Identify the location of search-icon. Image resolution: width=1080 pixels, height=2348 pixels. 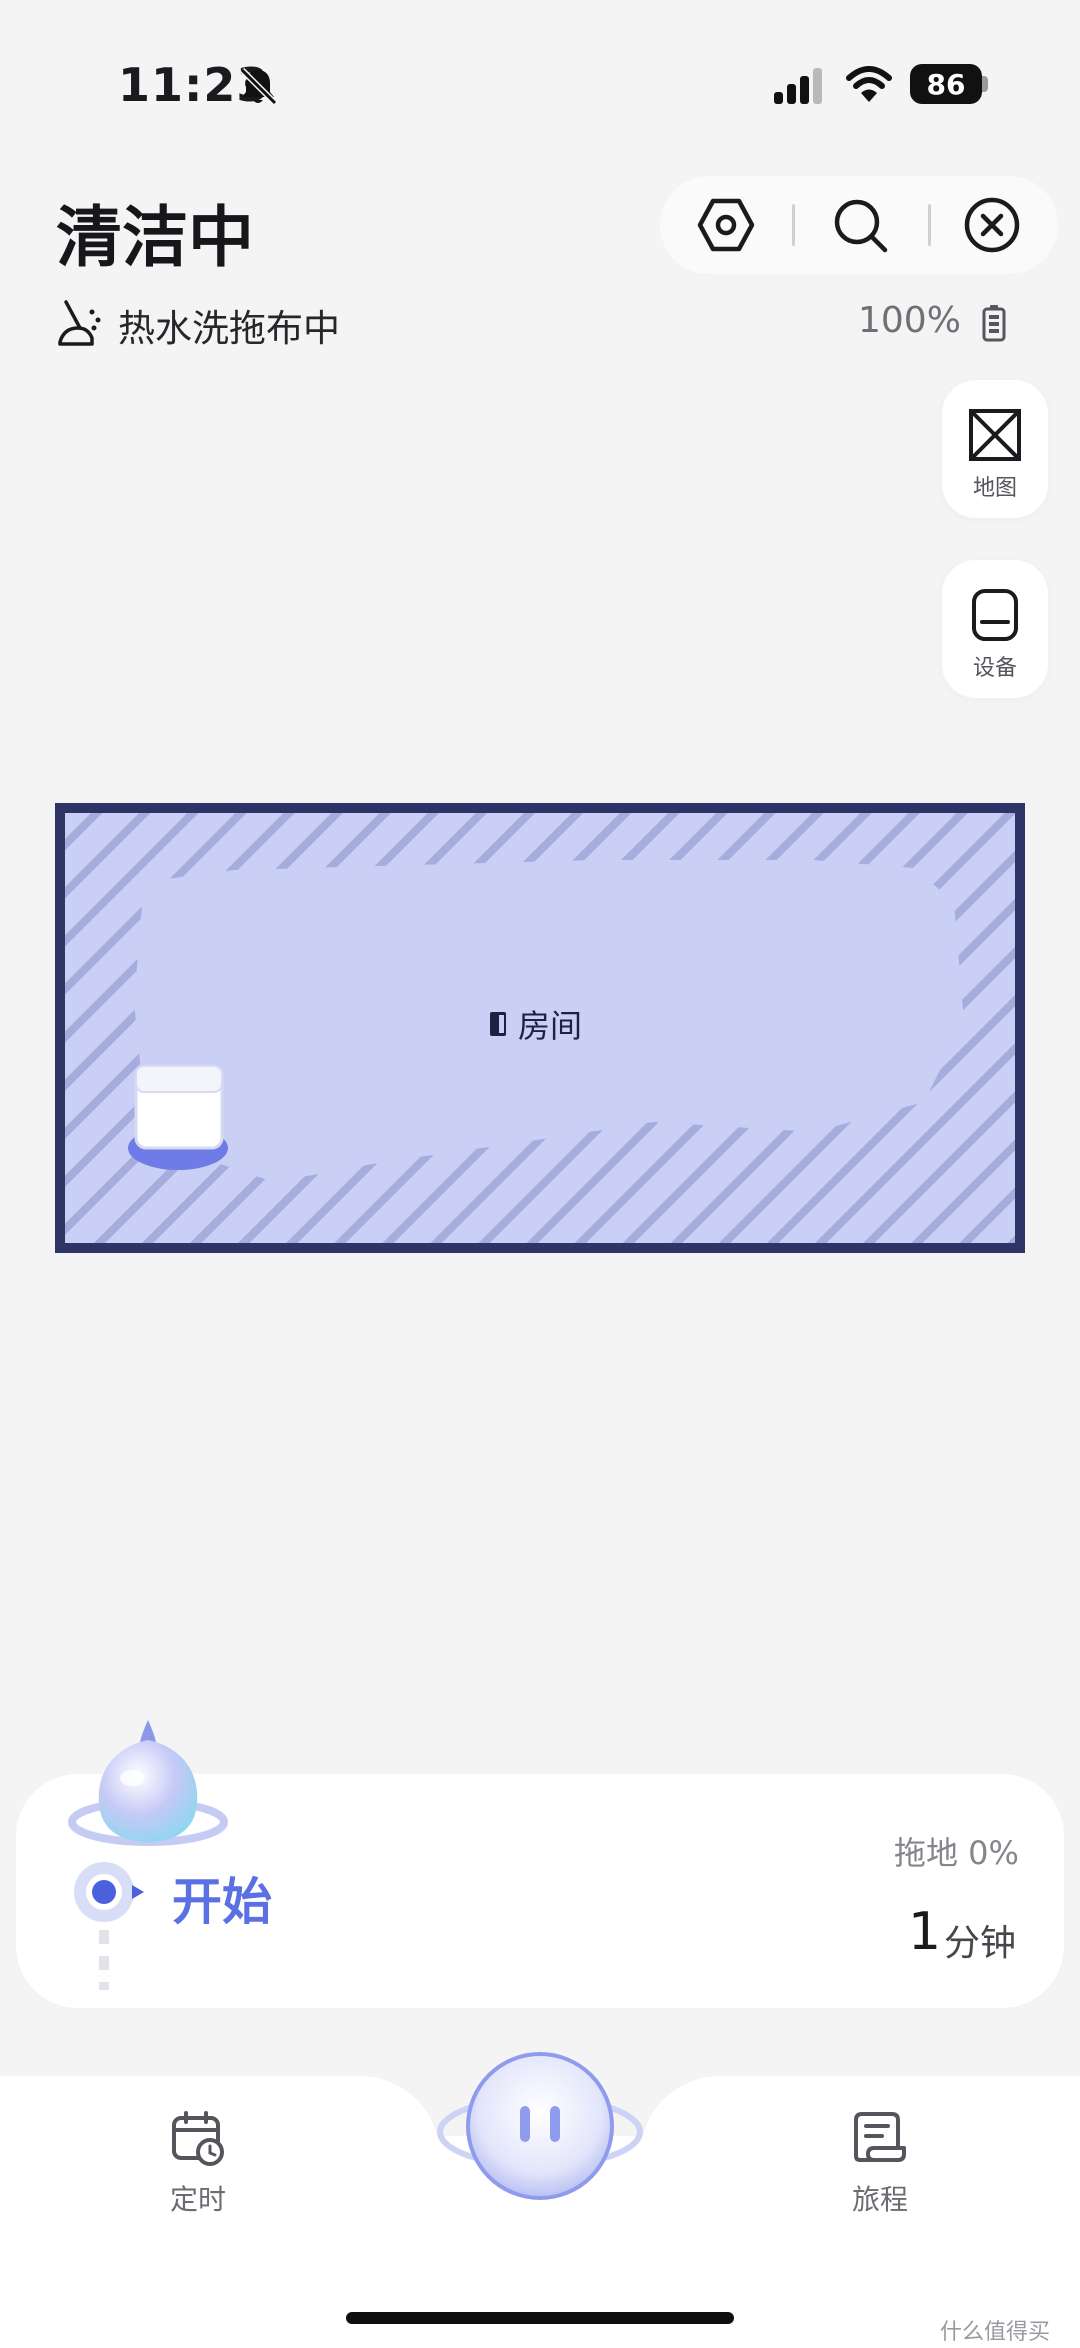
(860, 225).